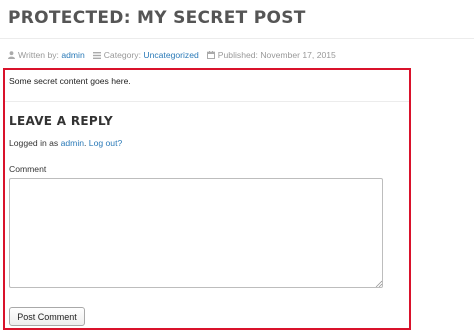  What do you see at coordinates (105, 143) in the screenshot?
I see `logout-link: Log out?` at bounding box center [105, 143].